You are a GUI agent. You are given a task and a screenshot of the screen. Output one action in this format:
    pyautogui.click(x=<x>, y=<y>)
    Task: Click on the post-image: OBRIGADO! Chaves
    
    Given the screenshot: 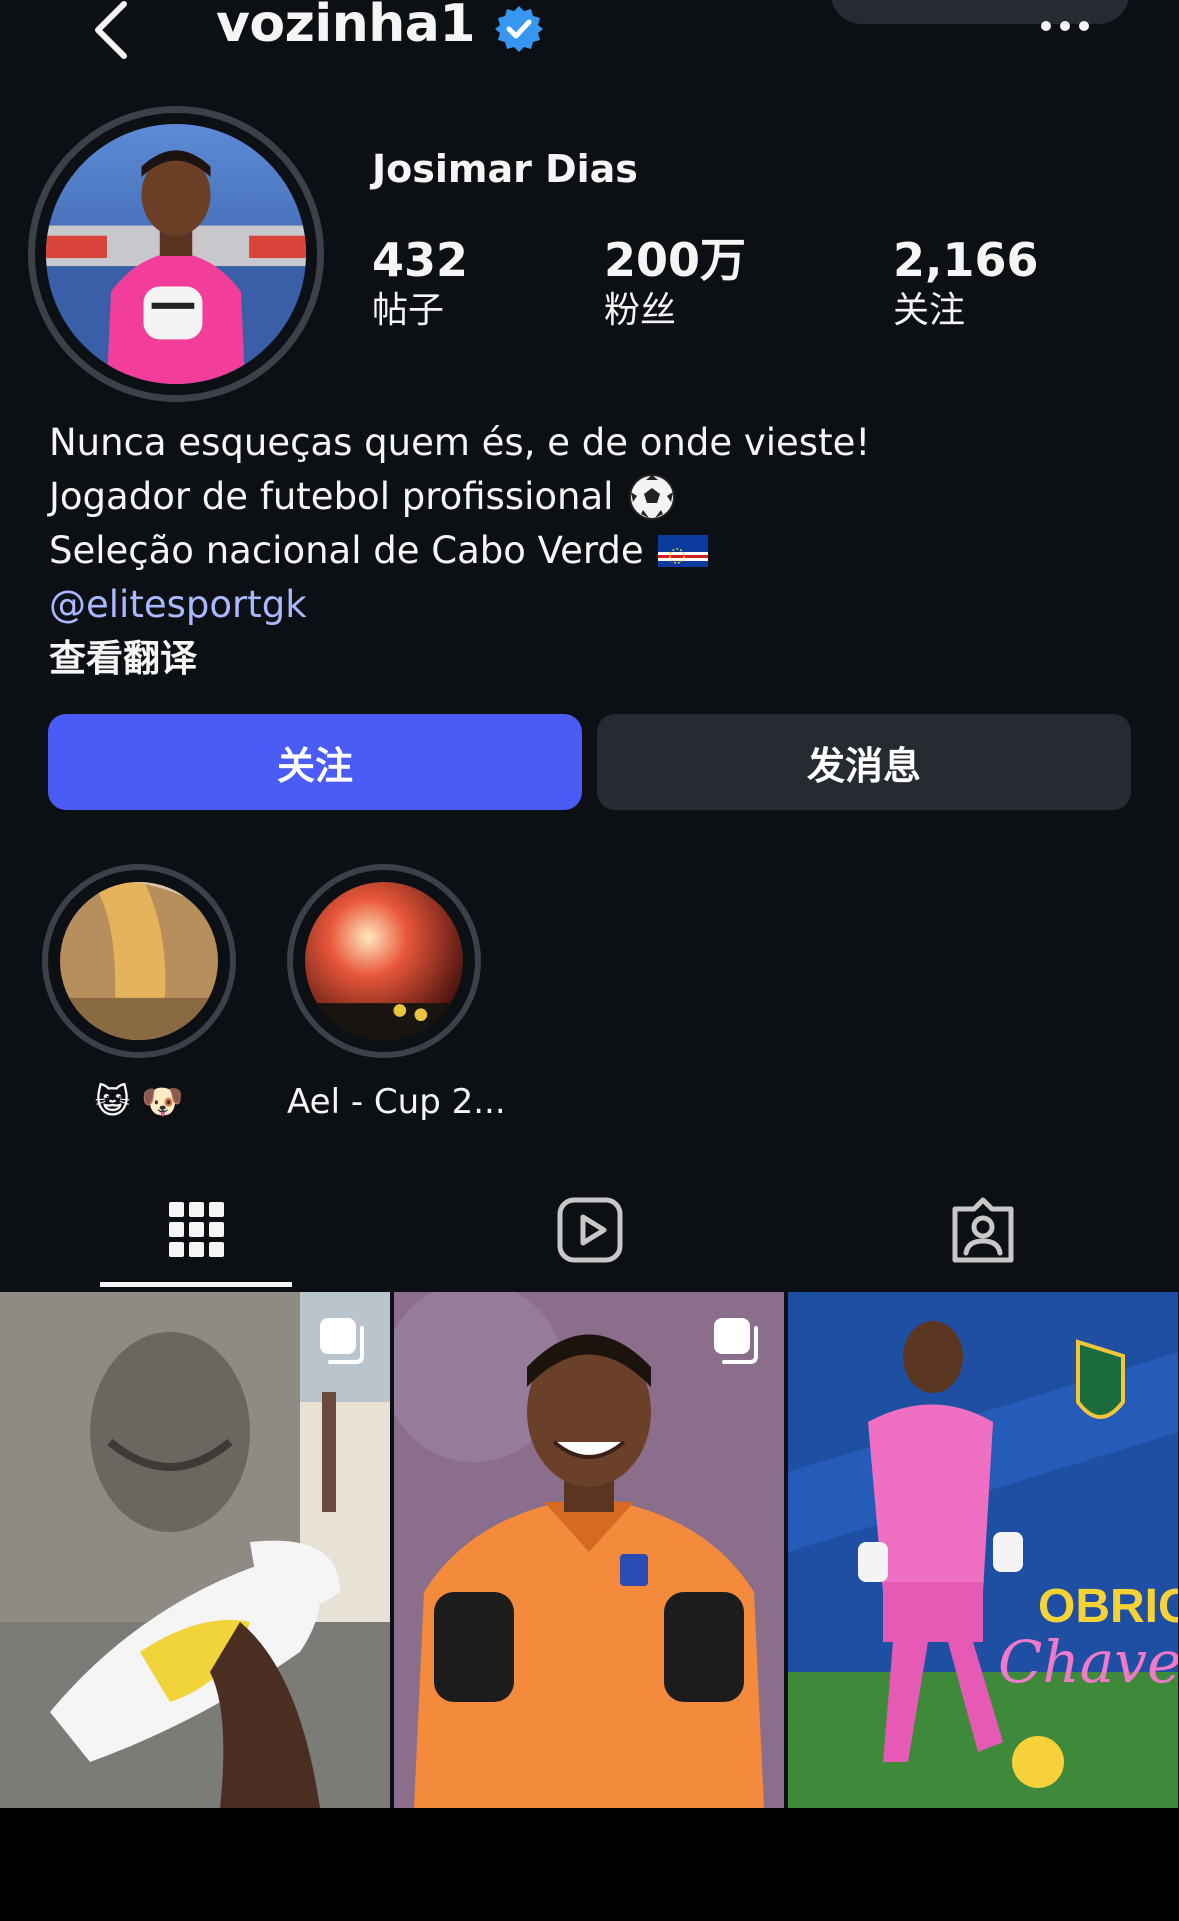 What is the action you would take?
    pyautogui.click(x=983, y=1550)
    